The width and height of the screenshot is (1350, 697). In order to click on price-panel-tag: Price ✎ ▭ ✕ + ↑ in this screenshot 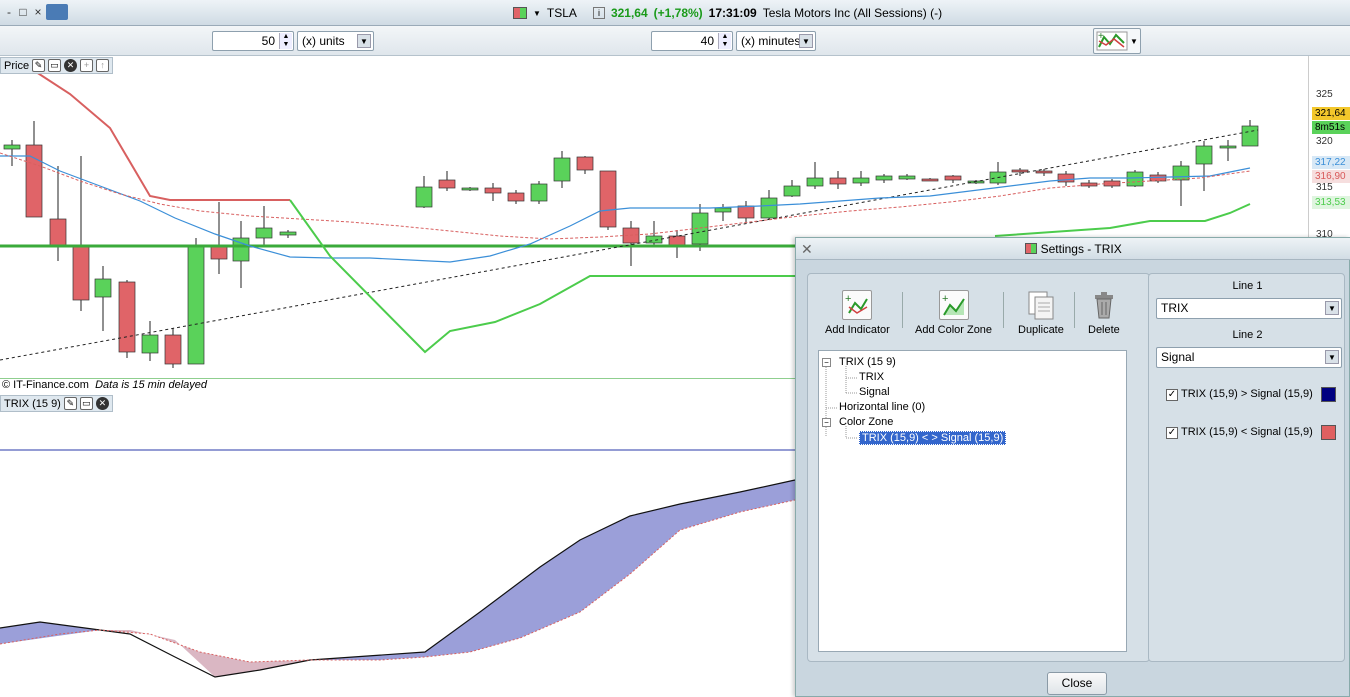, I will do `click(57, 65)`.